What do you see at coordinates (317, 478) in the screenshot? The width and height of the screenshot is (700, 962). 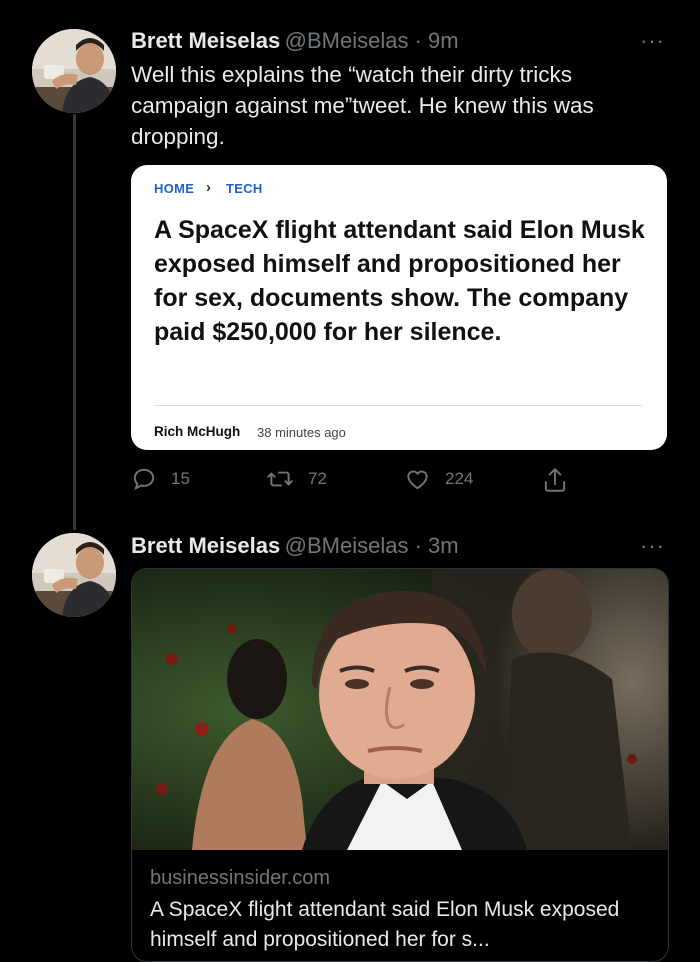 I see `retweet-count: 72` at bounding box center [317, 478].